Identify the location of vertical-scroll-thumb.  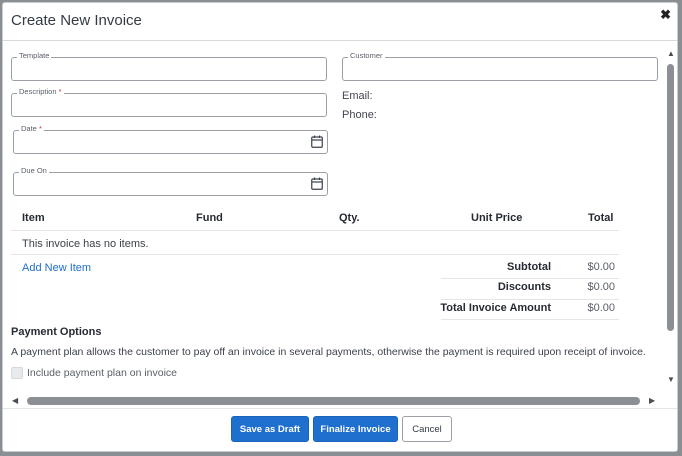
(670, 197).